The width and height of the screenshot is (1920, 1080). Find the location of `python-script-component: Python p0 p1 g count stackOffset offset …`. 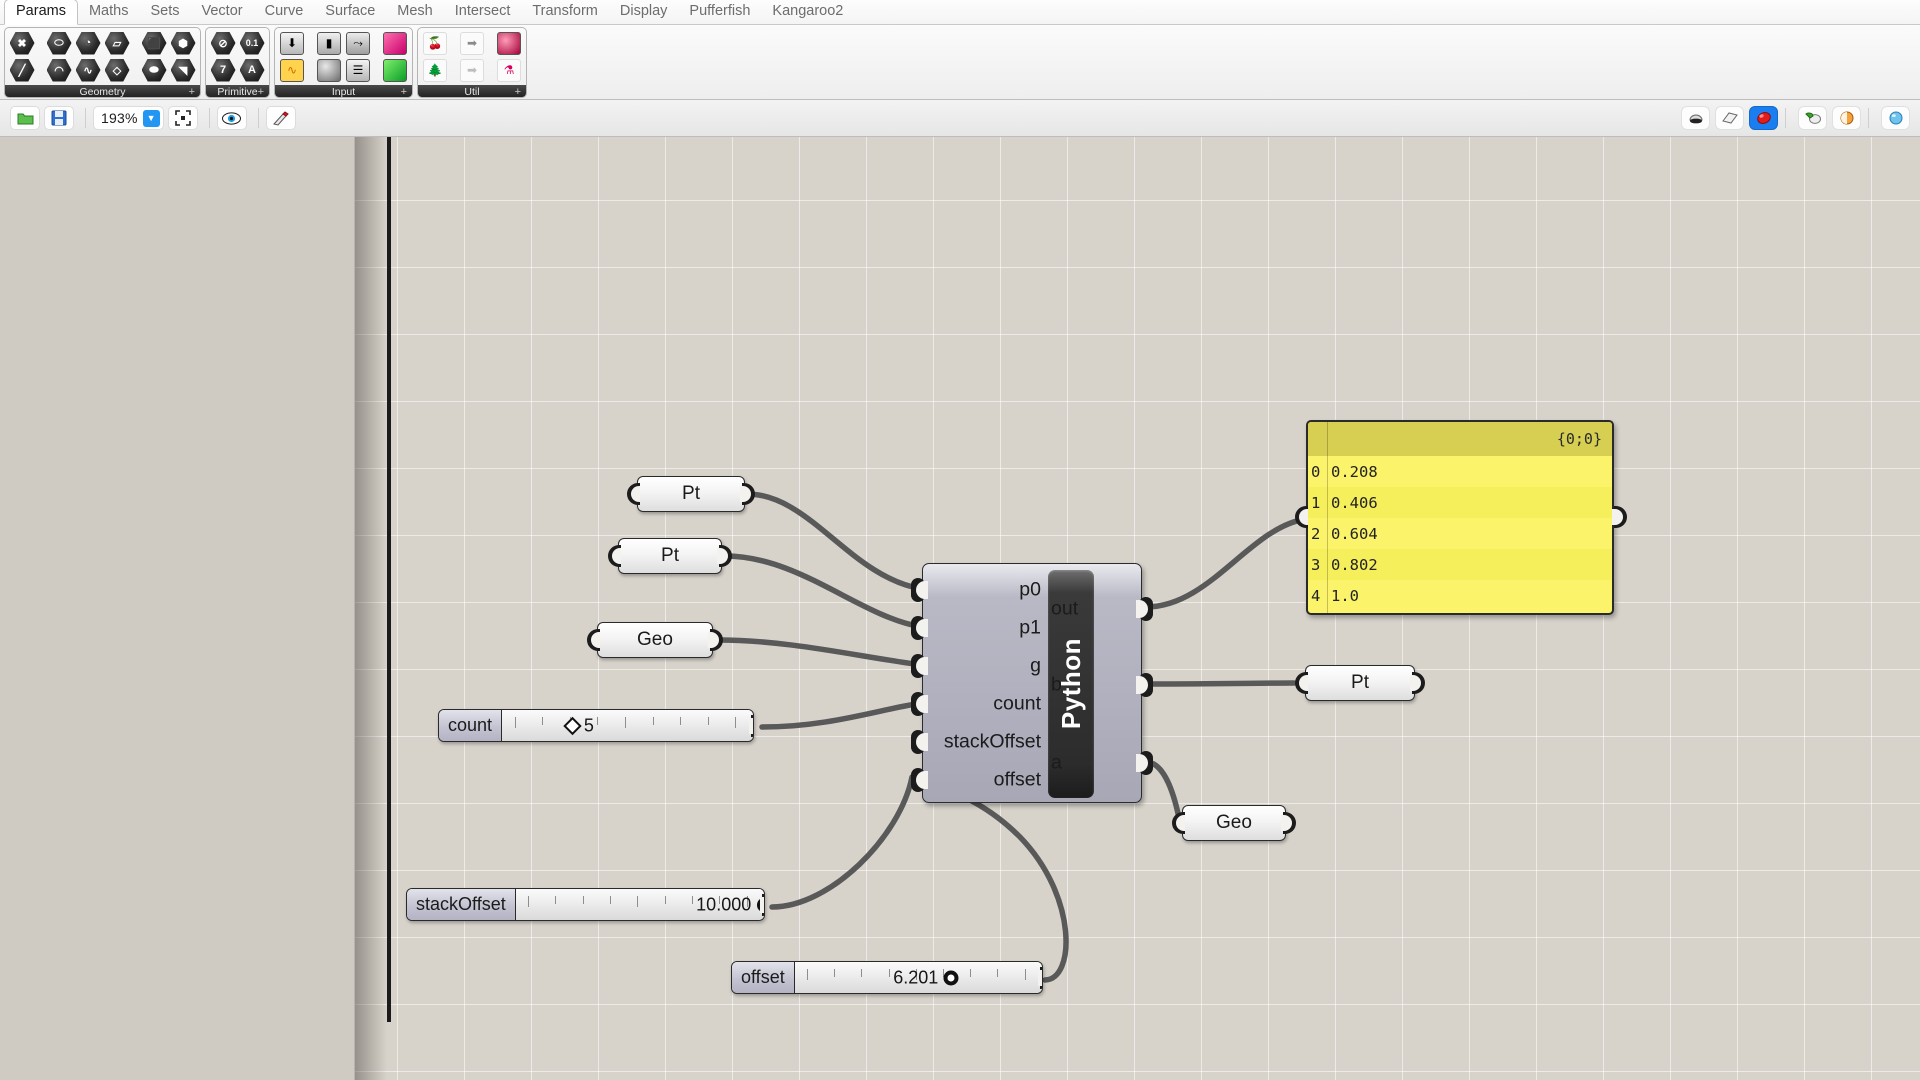

python-script-component: Python p0 p1 g count stackOffset offset … is located at coordinates (1032, 683).